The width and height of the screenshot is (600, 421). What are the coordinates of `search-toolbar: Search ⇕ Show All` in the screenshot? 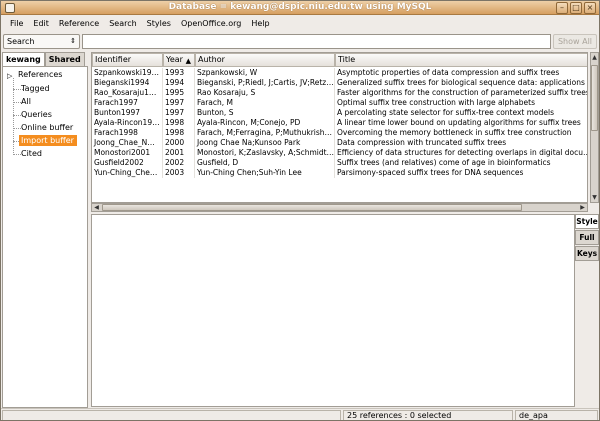 It's located at (300, 41).